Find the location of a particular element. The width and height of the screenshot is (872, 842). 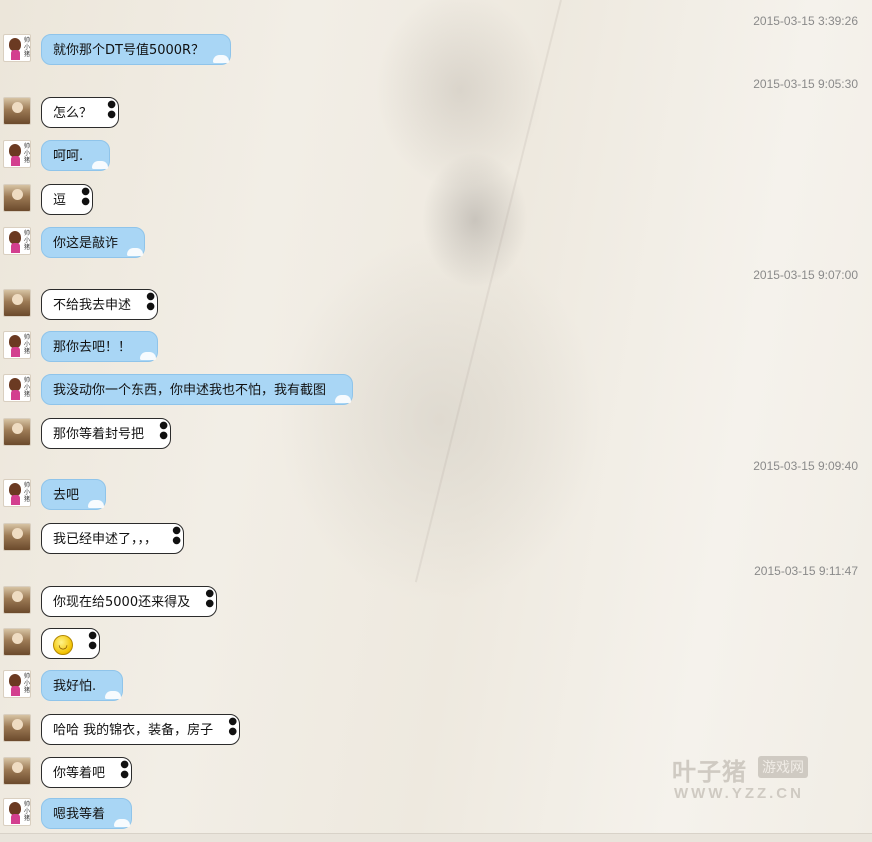

message-text: 你等着吧 is located at coordinates (79, 773).